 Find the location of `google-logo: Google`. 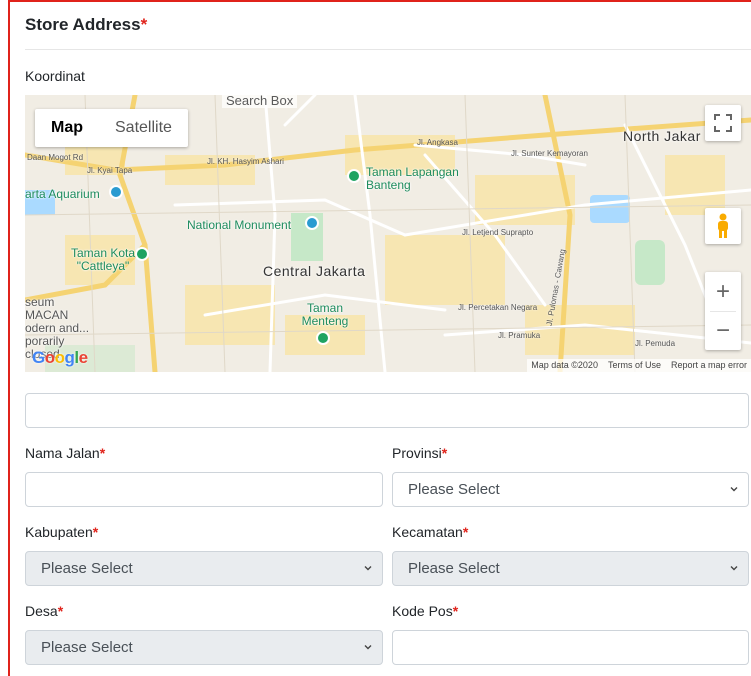

google-logo: Google is located at coordinates (60, 358).